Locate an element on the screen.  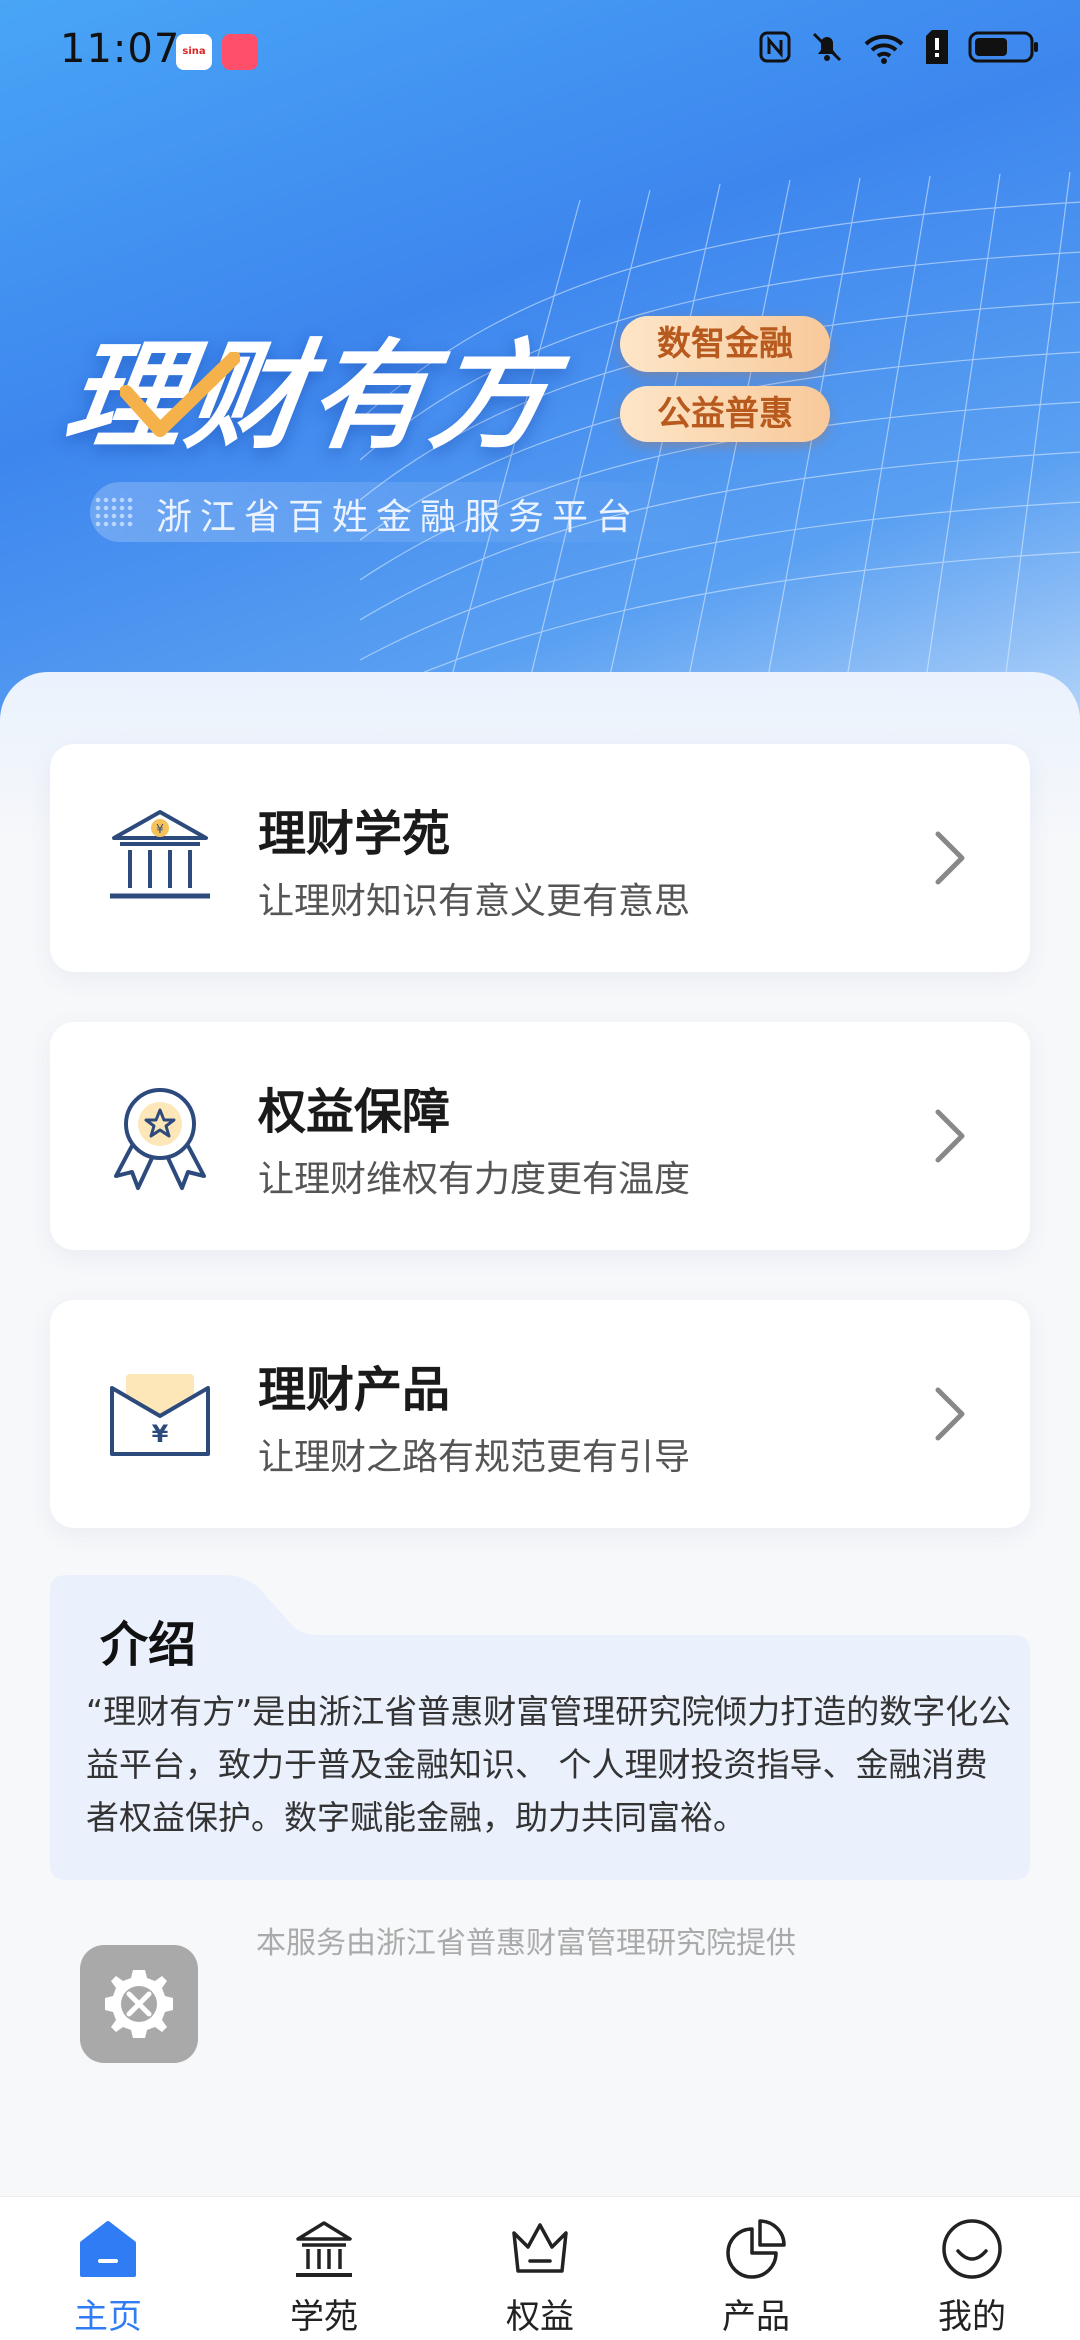
battery-icon is located at coordinates (1003, 47).